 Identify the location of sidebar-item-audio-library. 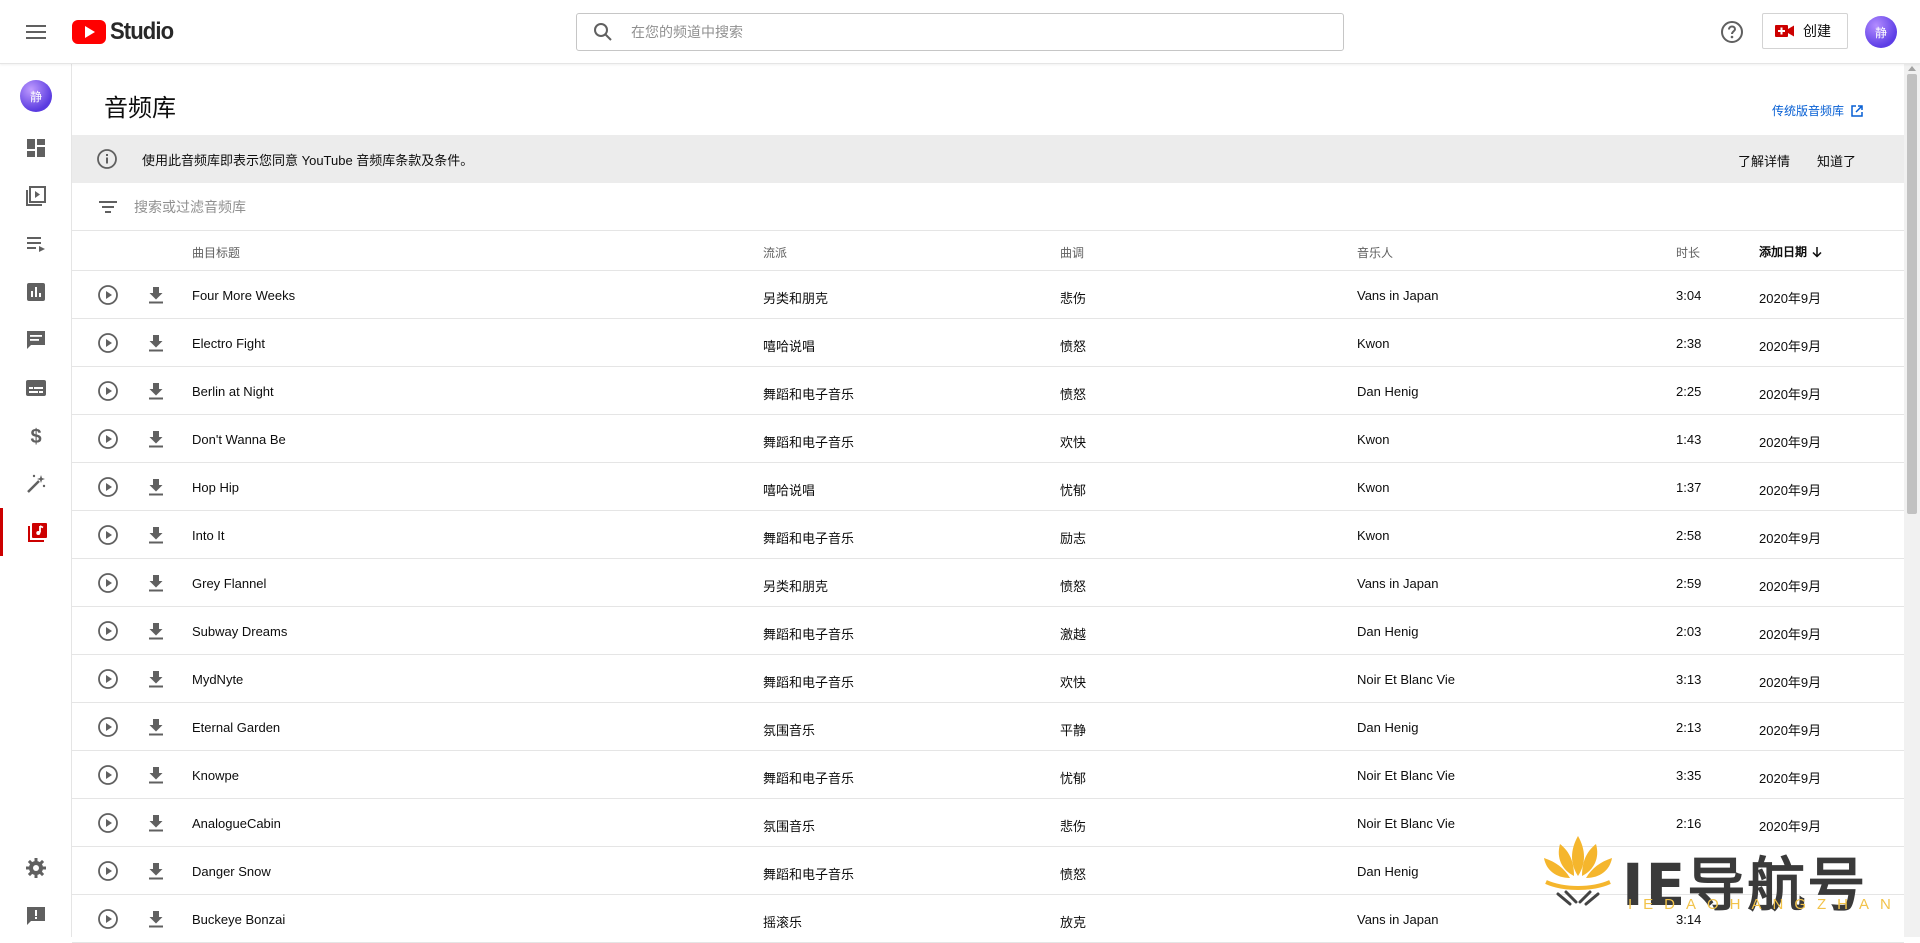
(36, 532).